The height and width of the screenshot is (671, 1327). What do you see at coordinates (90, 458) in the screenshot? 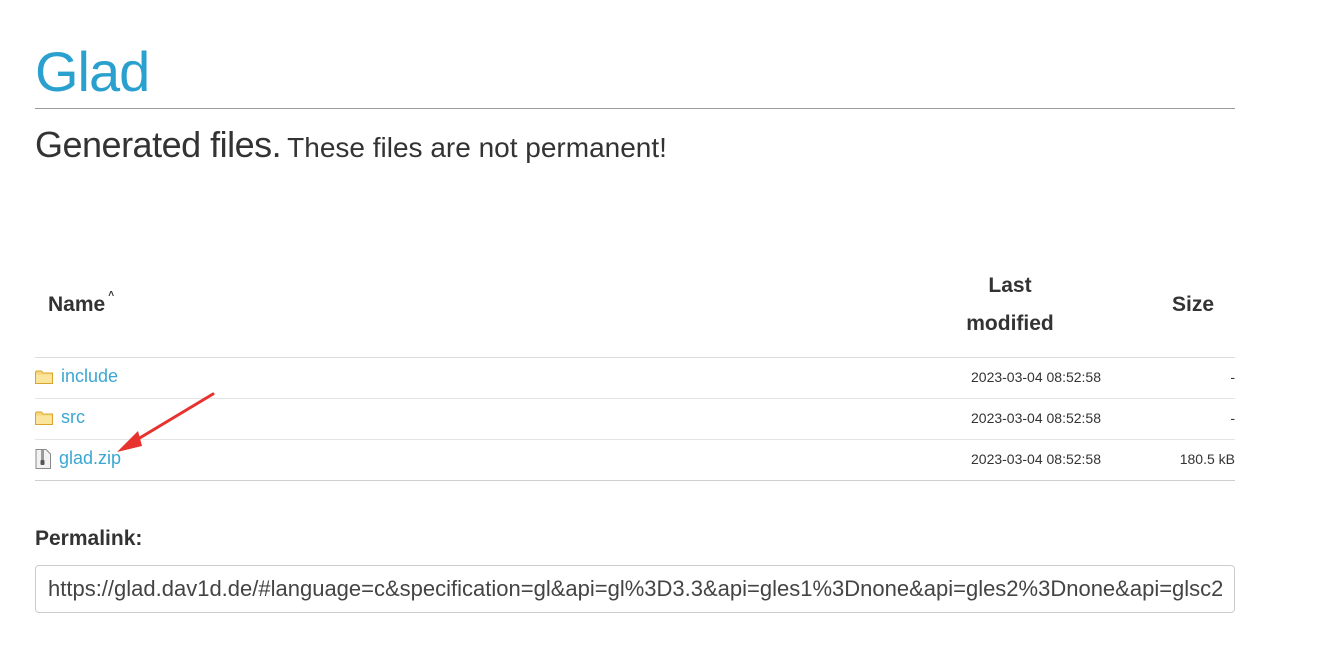
I see `file-link-glad-zip: glad.zip` at bounding box center [90, 458].